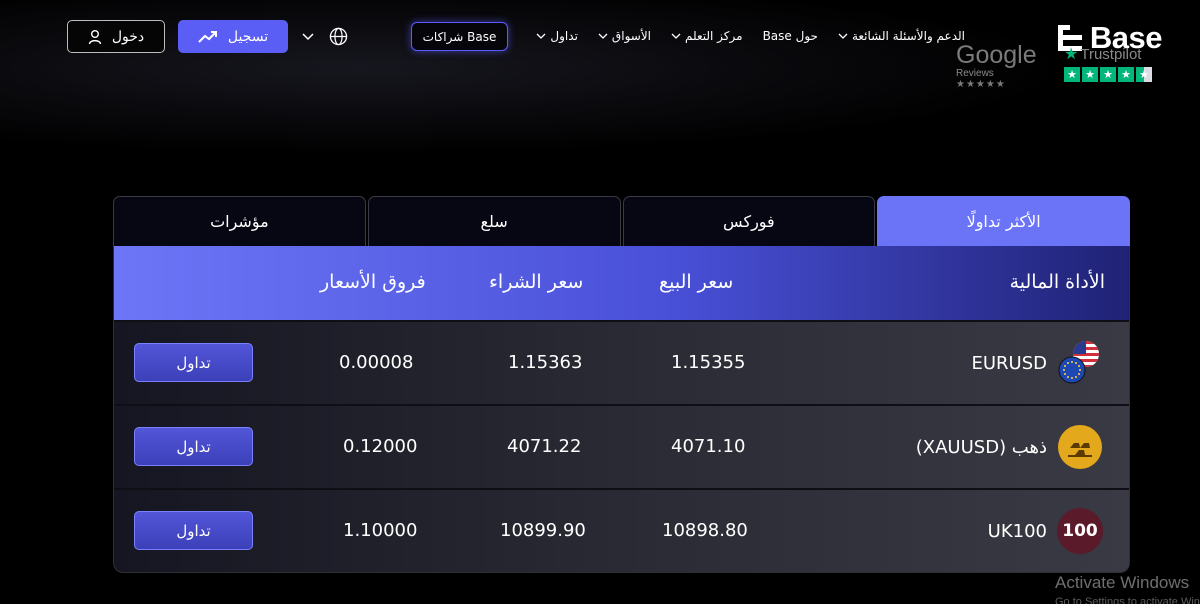 The width and height of the screenshot is (1200, 604). I want to click on buy-price: 1.15363, so click(545, 362).